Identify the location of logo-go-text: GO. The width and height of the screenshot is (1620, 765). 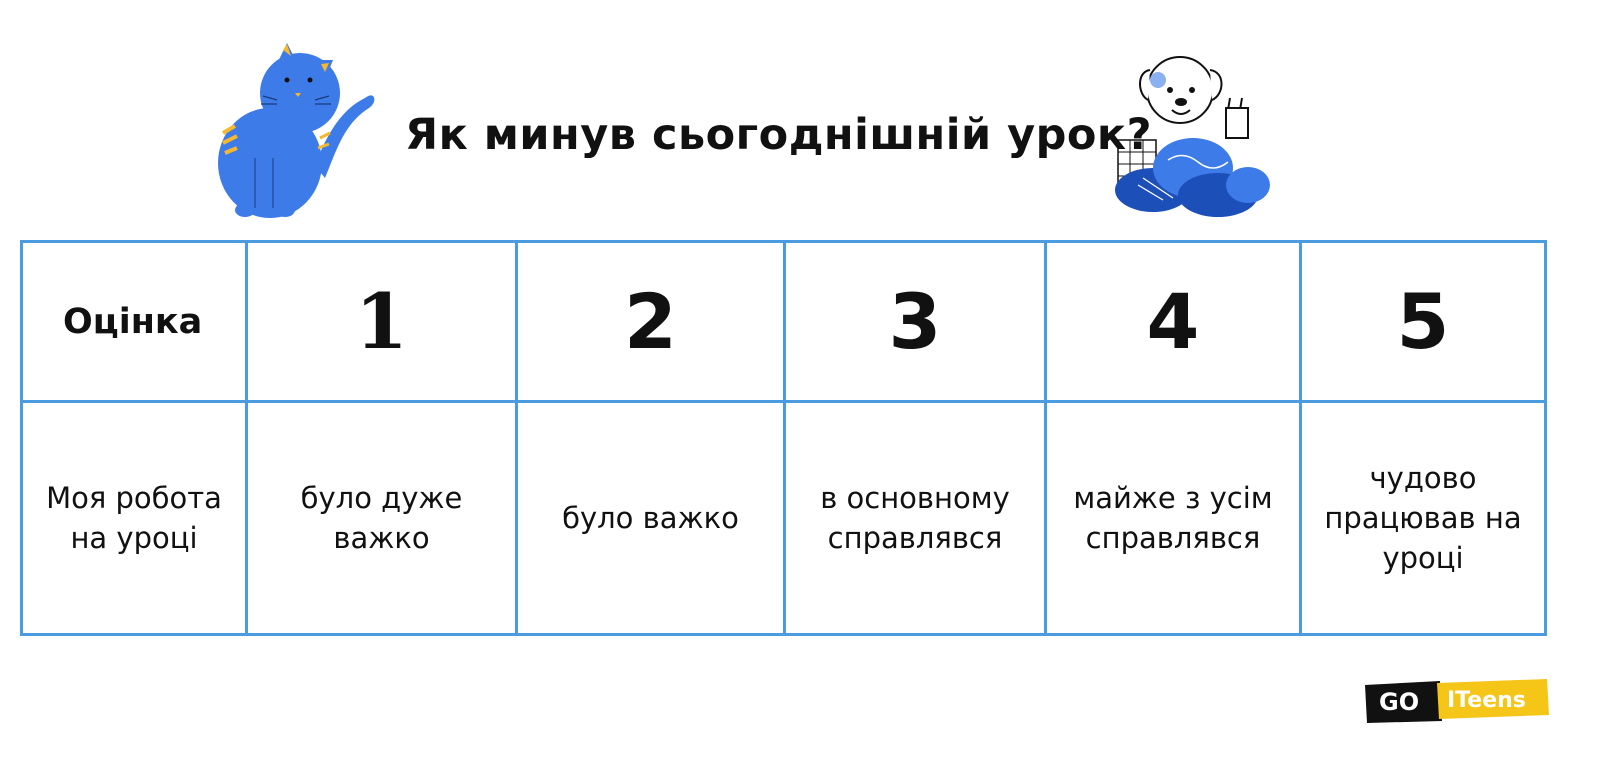
(1399, 702).